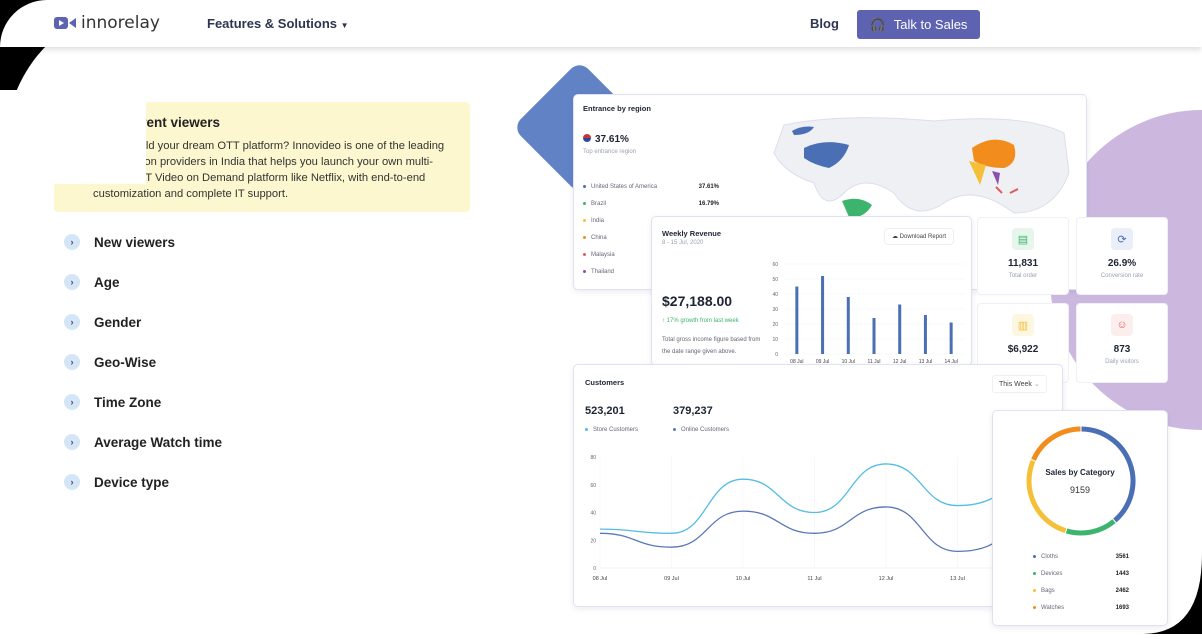 The width and height of the screenshot is (1202, 639). What do you see at coordinates (1122, 325) in the screenshot?
I see `stat-icon: ☺` at bounding box center [1122, 325].